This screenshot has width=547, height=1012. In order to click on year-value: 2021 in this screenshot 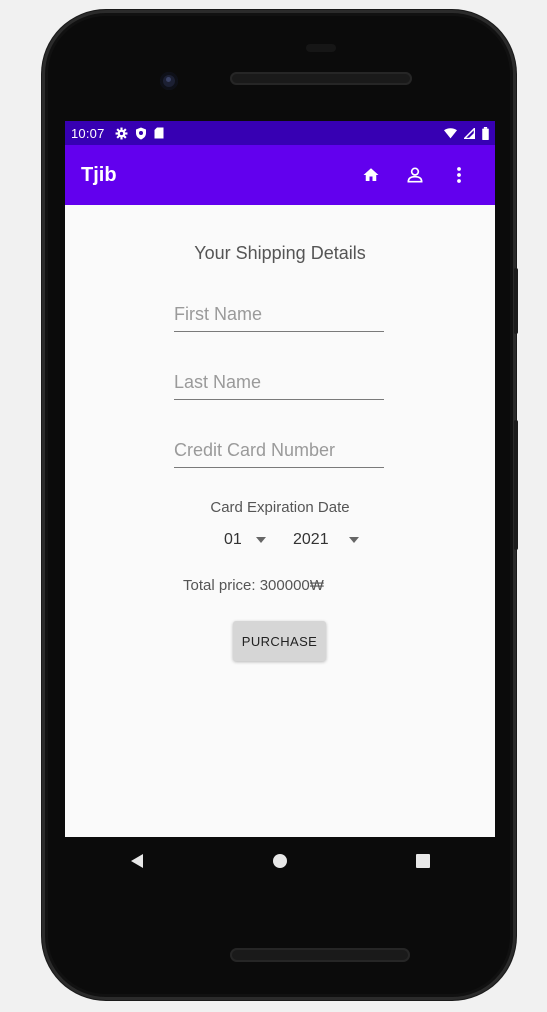, I will do `click(311, 539)`.